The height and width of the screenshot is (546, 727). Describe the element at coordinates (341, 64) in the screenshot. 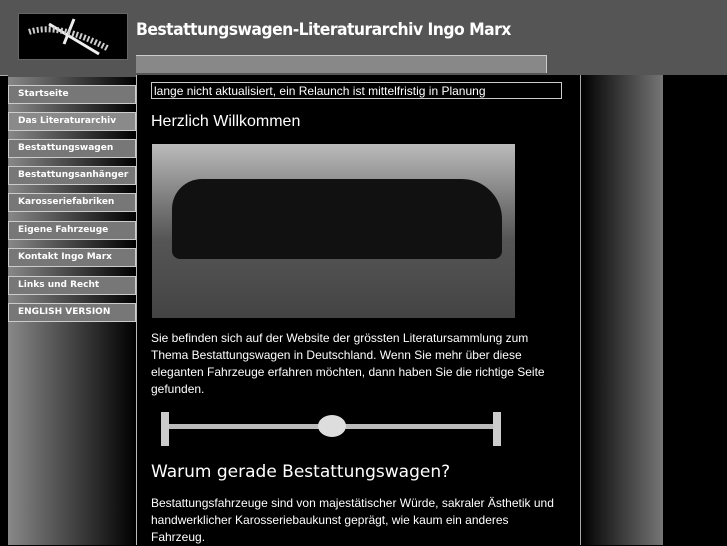

I see `header-bar` at that location.